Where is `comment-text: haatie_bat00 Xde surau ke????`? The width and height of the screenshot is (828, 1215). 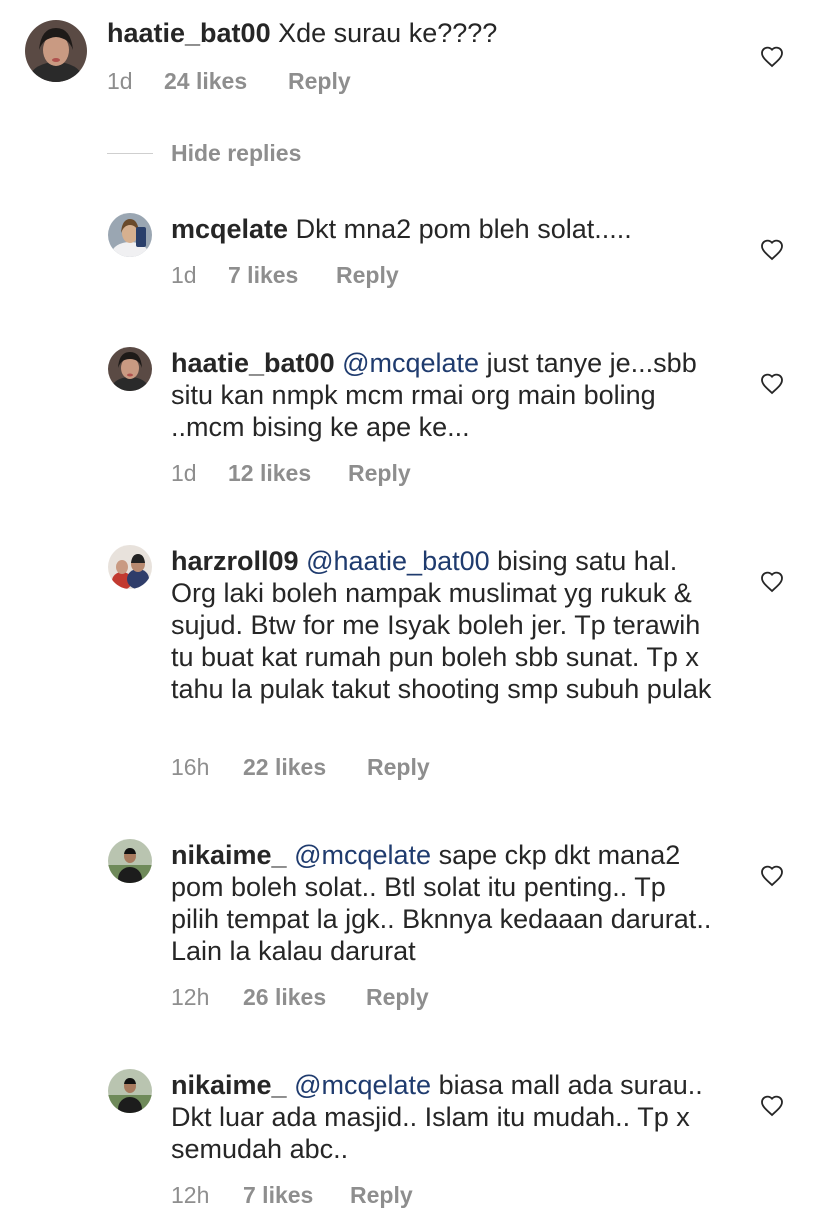 comment-text: haatie_bat00 Xde surau ke???? is located at coordinates (379, 33).